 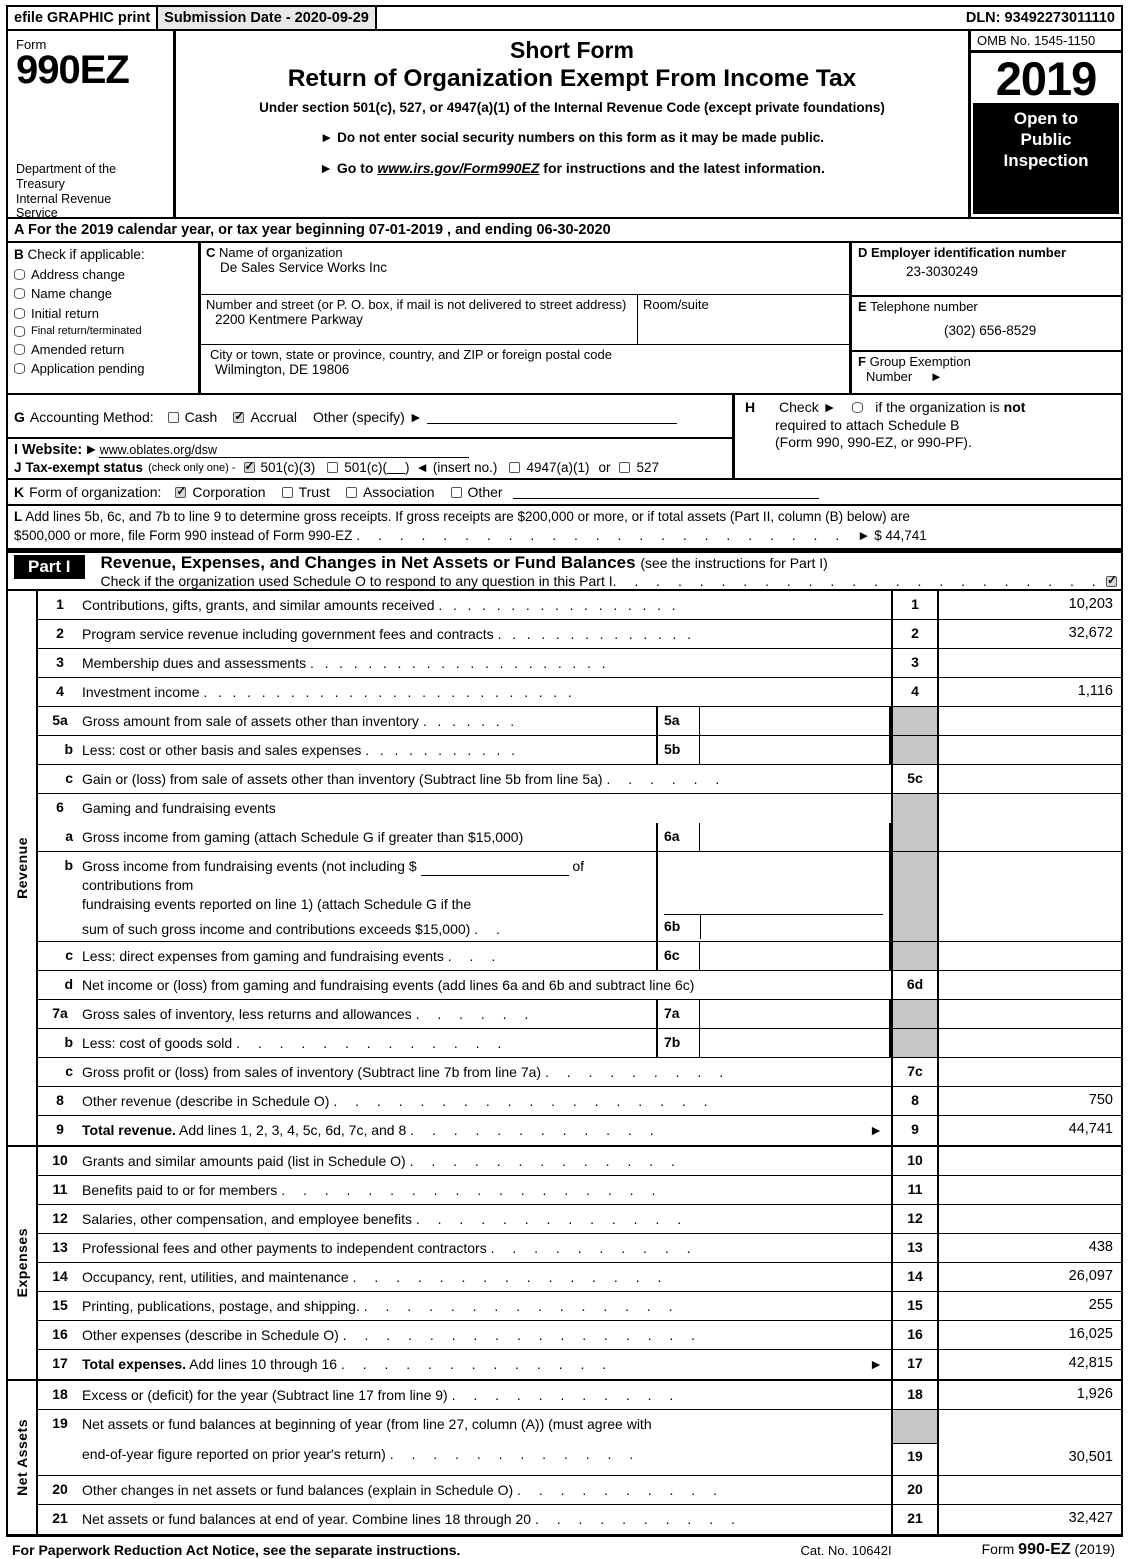 What do you see at coordinates (915, 634) in the screenshot?
I see `line-number: 2` at bounding box center [915, 634].